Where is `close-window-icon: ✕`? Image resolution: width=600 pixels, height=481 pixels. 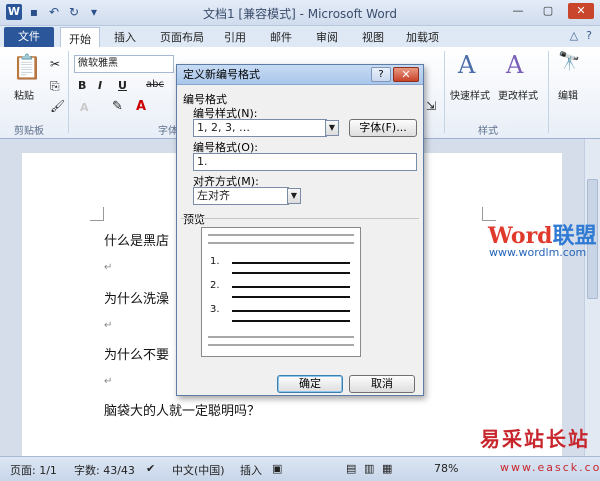 close-window-icon: ✕ is located at coordinates (581, 11).